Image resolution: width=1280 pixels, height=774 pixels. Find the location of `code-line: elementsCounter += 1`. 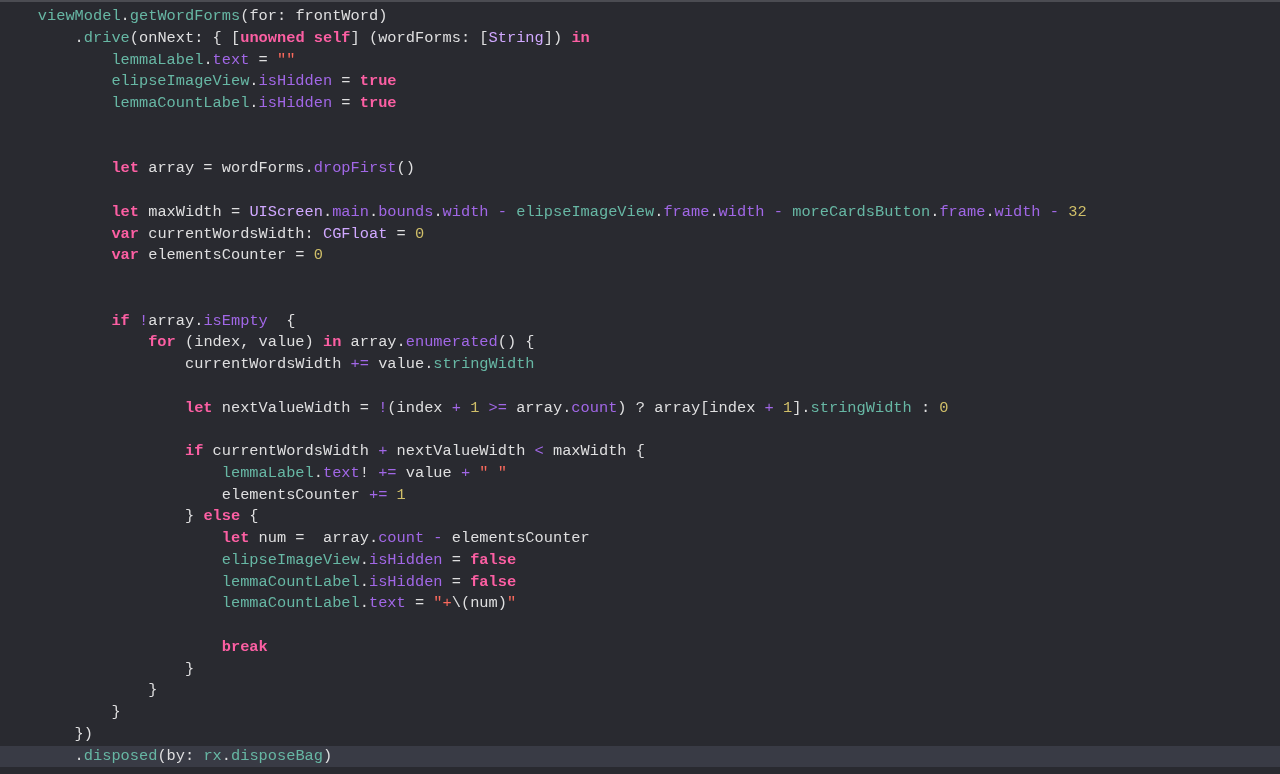

code-line: elementsCounter += 1 is located at coordinates (313, 495).